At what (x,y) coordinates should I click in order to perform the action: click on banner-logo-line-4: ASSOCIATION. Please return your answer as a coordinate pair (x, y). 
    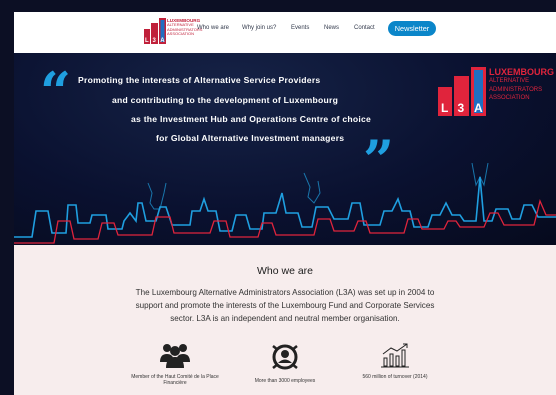
    Looking at the image, I should click on (509, 98).